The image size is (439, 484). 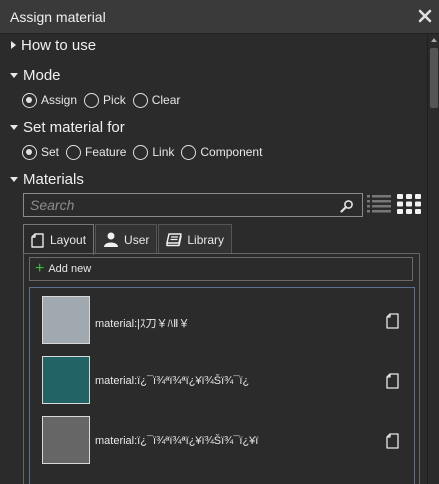 What do you see at coordinates (174, 239) in the screenshot?
I see `book-icon` at bounding box center [174, 239].